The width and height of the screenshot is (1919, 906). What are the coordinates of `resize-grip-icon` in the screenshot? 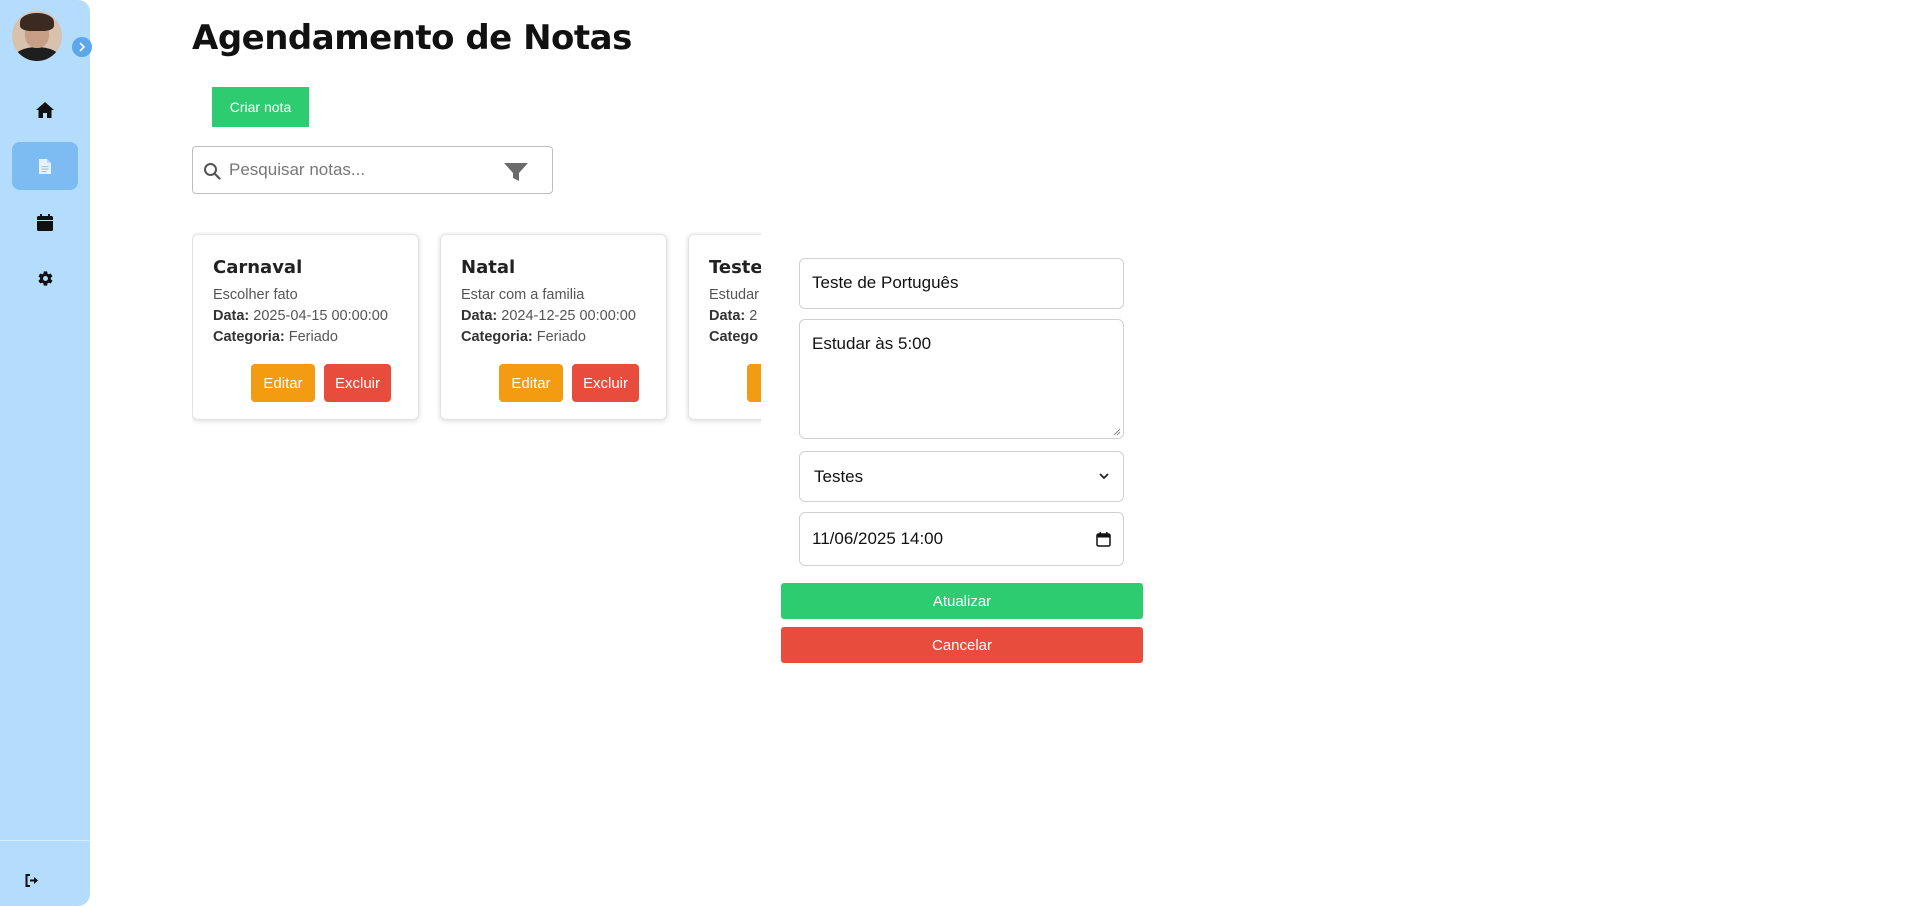 It's located at (1117, 432).